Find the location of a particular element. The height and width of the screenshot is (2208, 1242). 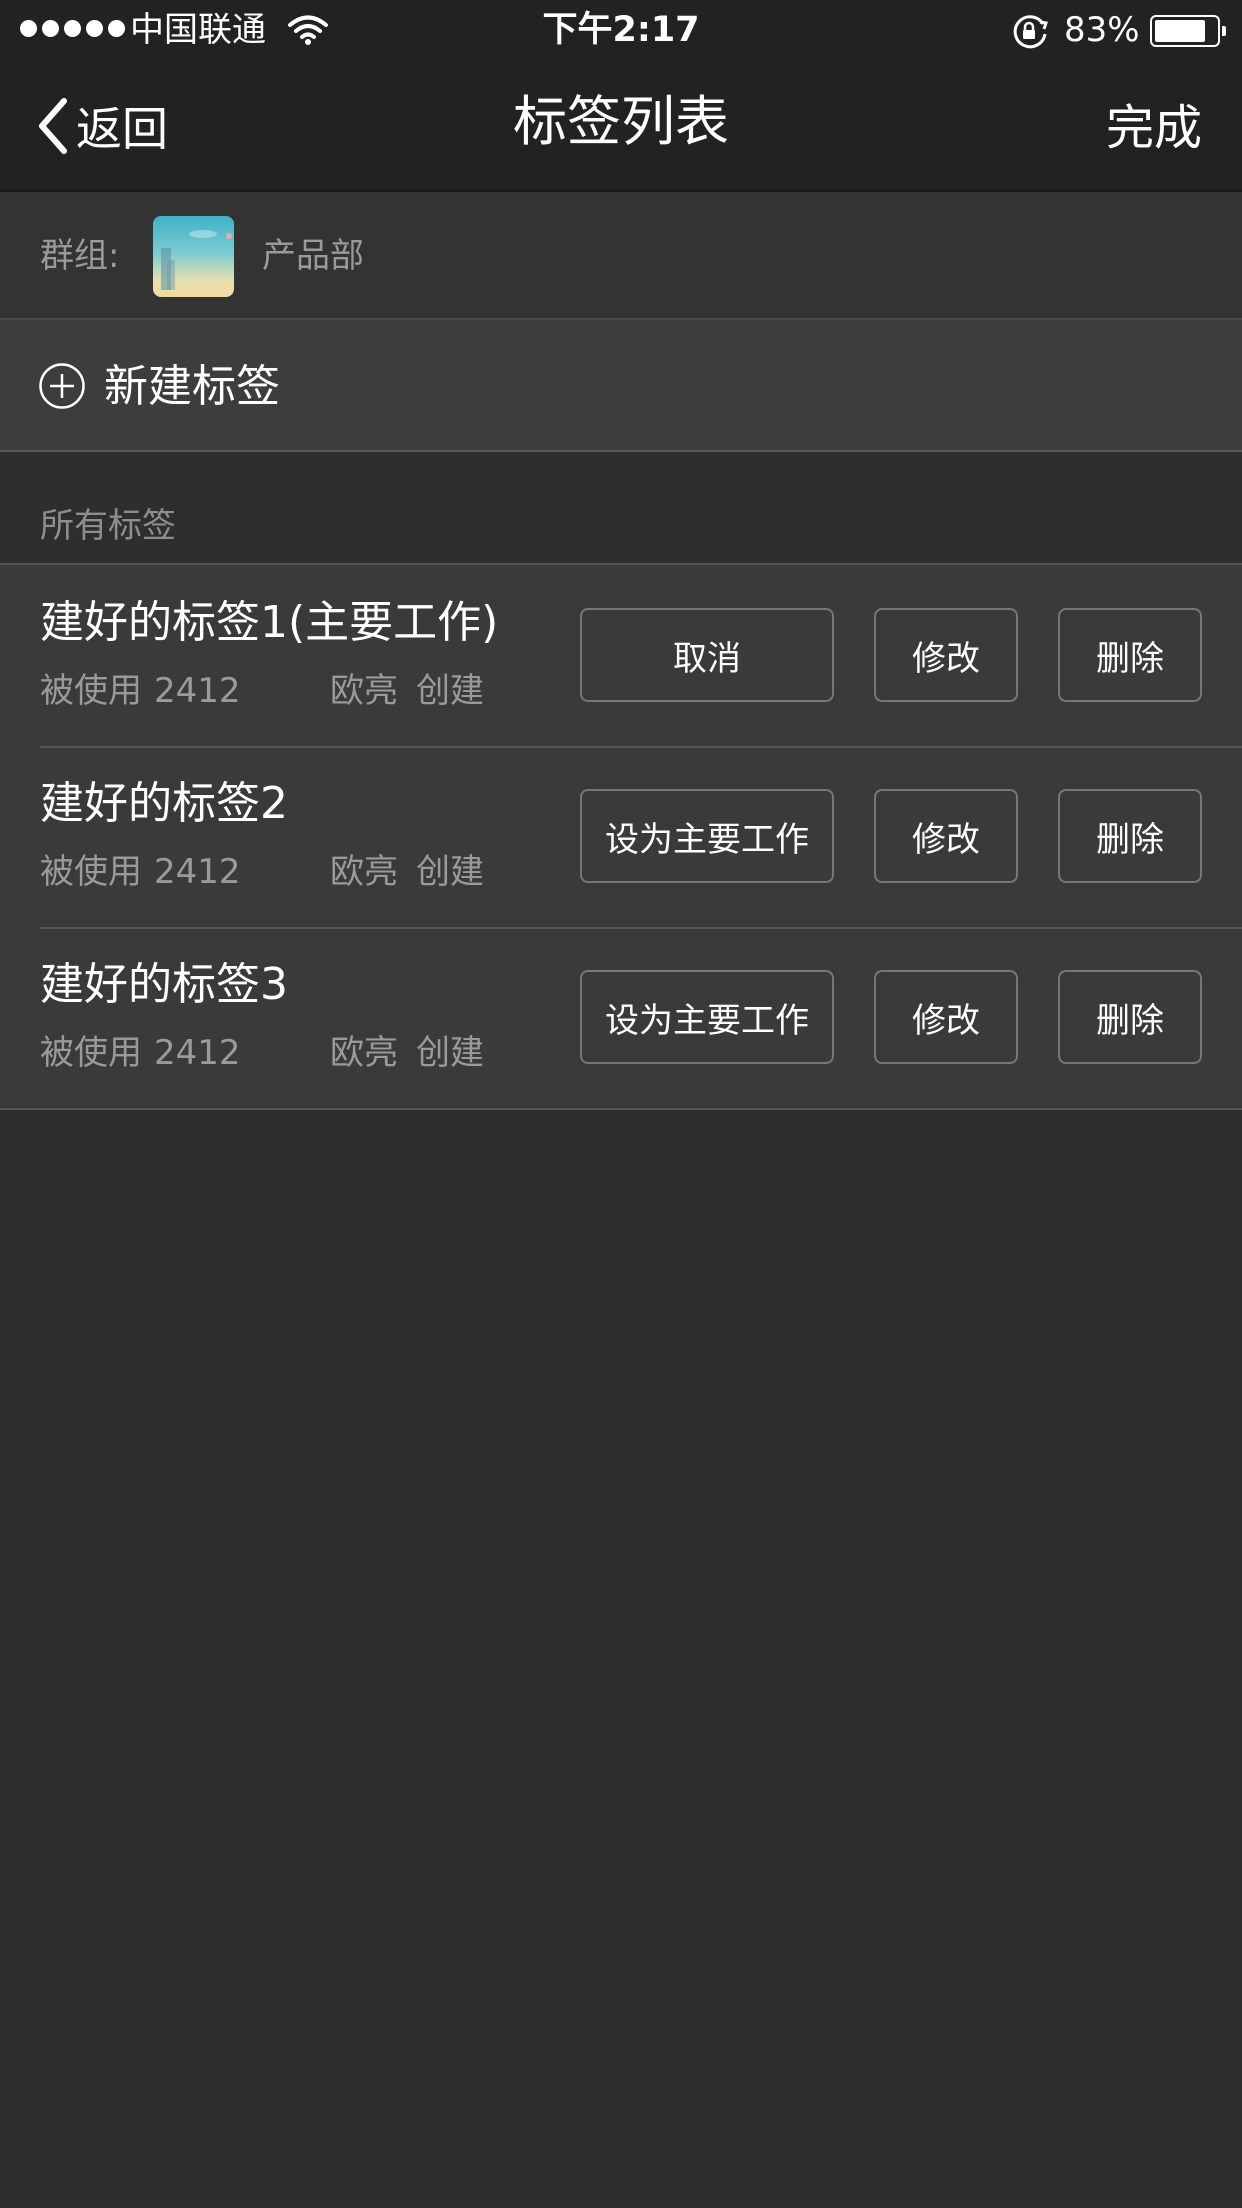

tag-name: 建好的标签1(主要工作) is located at coordinates (269, 622).